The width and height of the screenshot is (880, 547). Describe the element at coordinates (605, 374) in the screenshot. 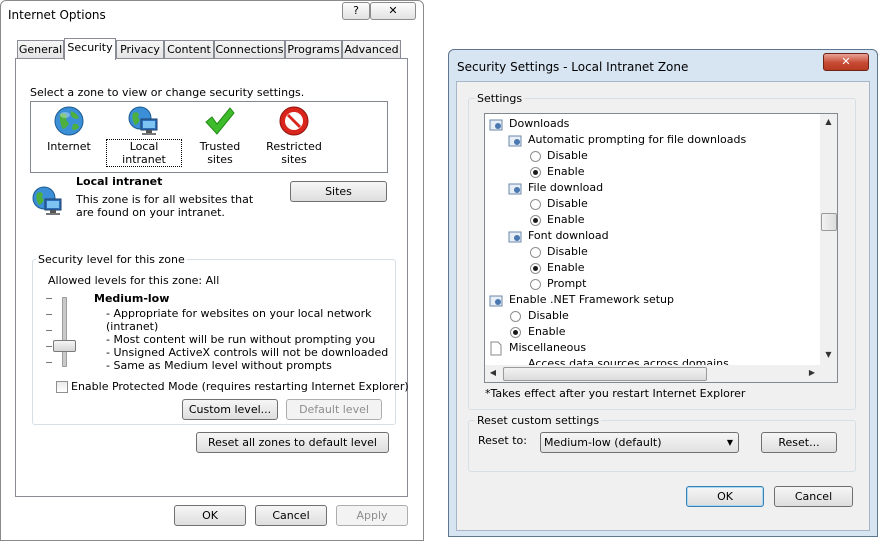

I see `horizontal-scroll-thumb` at that location.